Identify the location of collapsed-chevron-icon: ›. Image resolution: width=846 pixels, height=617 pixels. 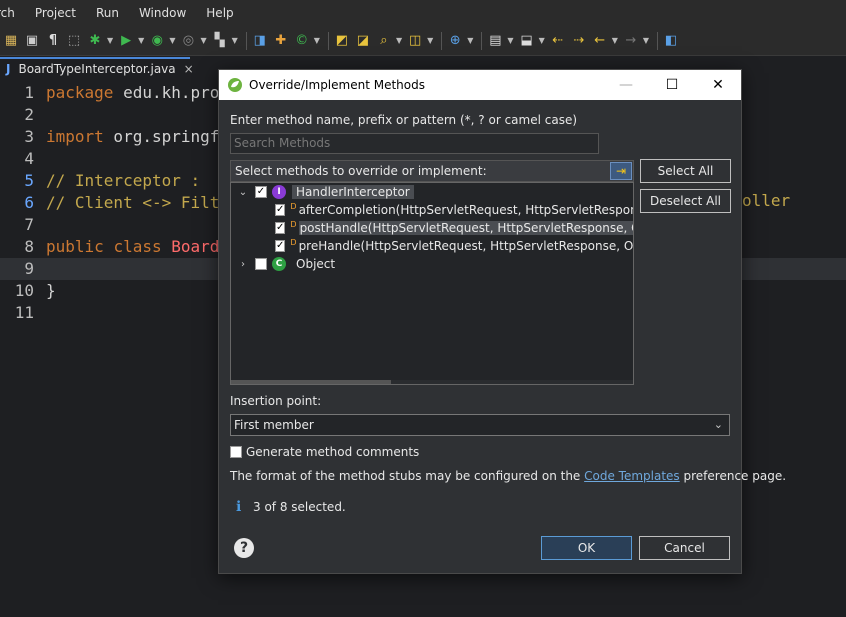
(243, 264).